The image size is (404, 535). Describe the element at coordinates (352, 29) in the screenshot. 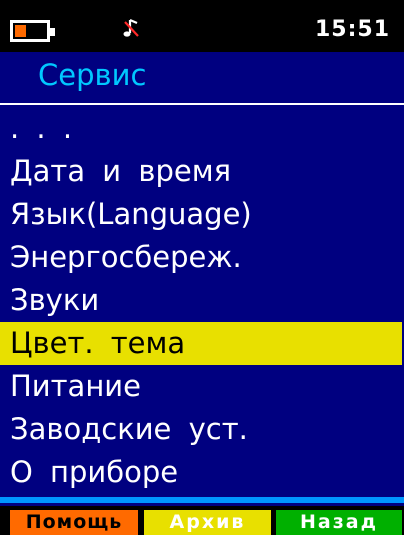

I see `clock: 15:51` at that location.